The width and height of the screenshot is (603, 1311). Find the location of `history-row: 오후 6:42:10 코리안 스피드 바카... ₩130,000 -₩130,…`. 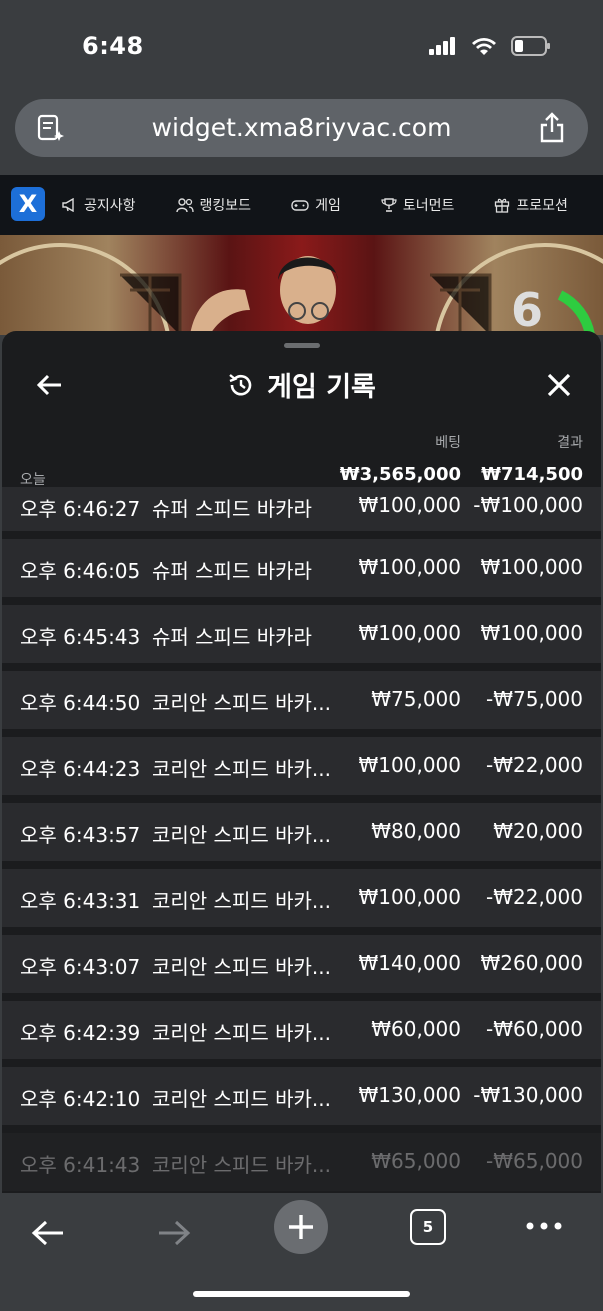

history-row: 오후 6:42:10 코리안 스피드 바카... ₩130,000 -₩130,… is located at coordinates (301, 1096).